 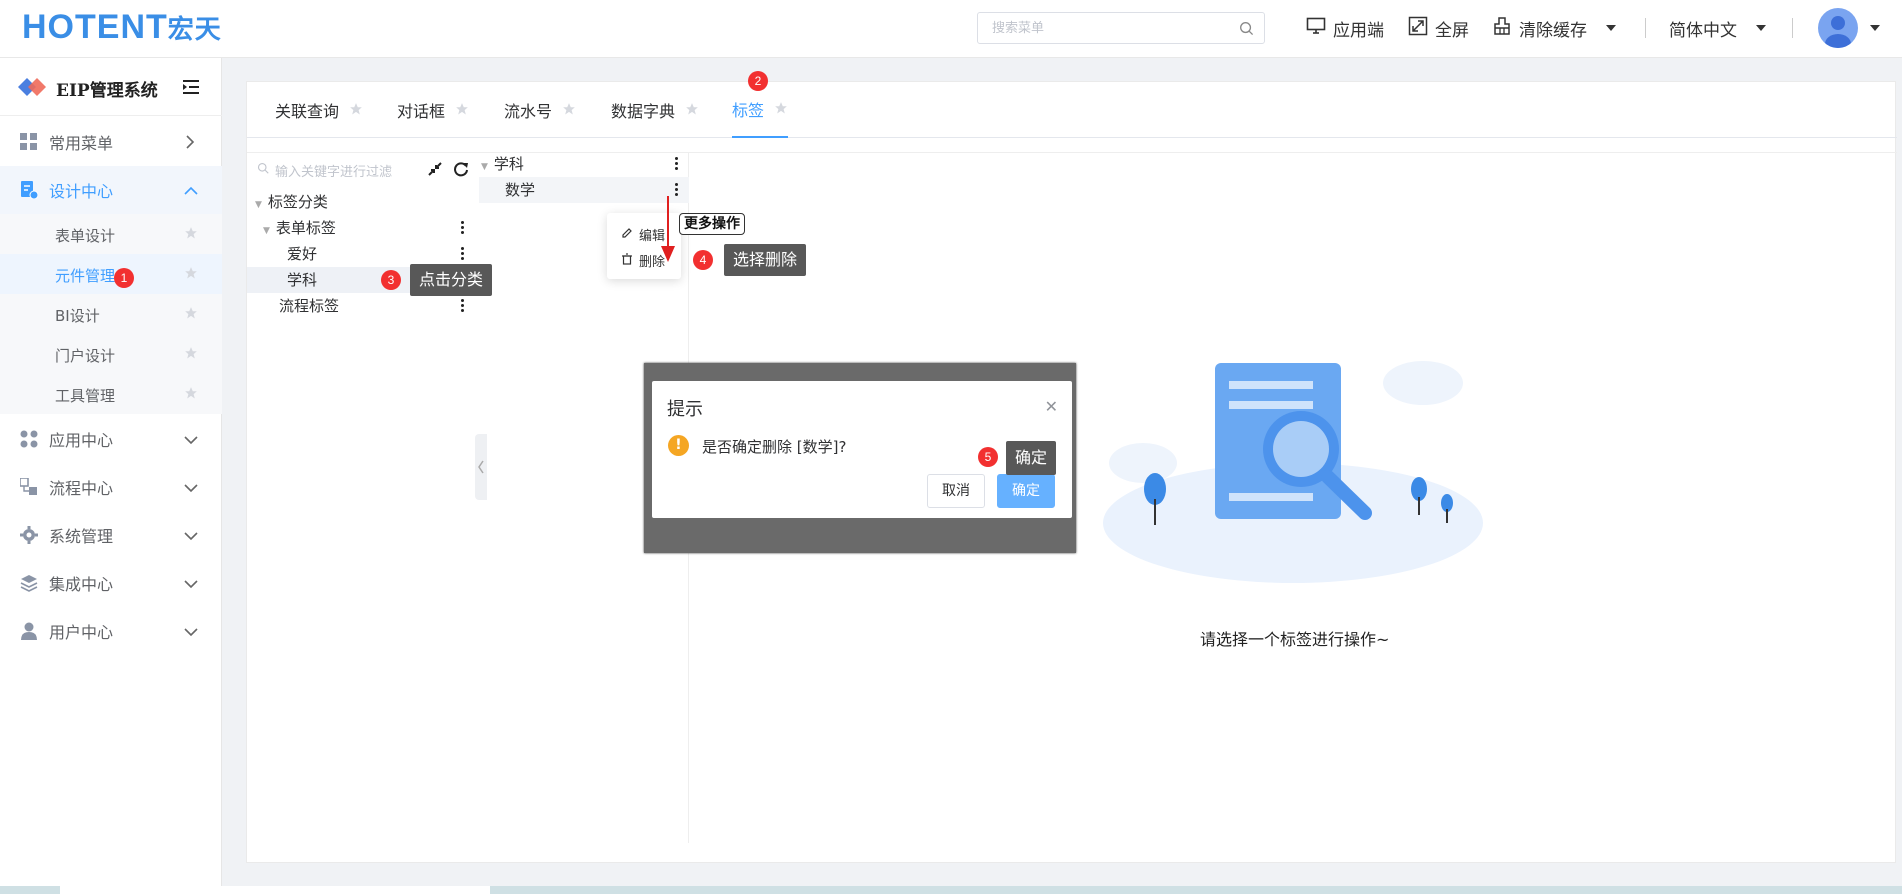 I want to click on tree-node-label: 爱好, so click(x=302, y=254).